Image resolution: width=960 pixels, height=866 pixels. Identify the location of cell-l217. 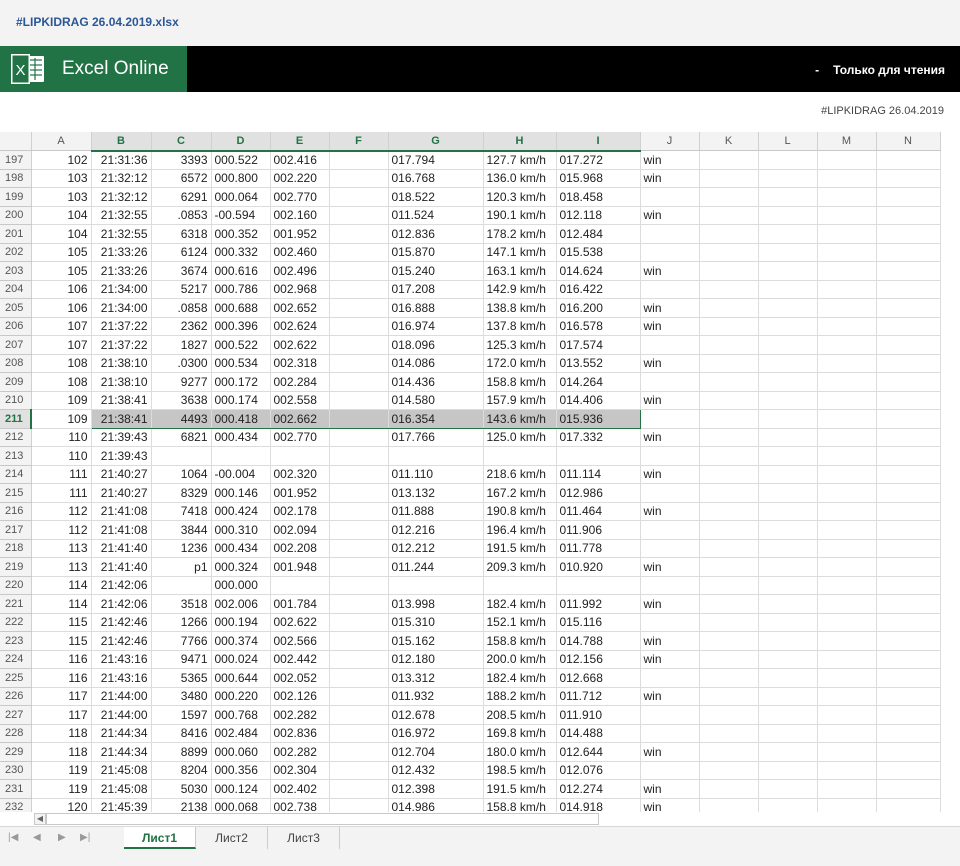
(788, 530).